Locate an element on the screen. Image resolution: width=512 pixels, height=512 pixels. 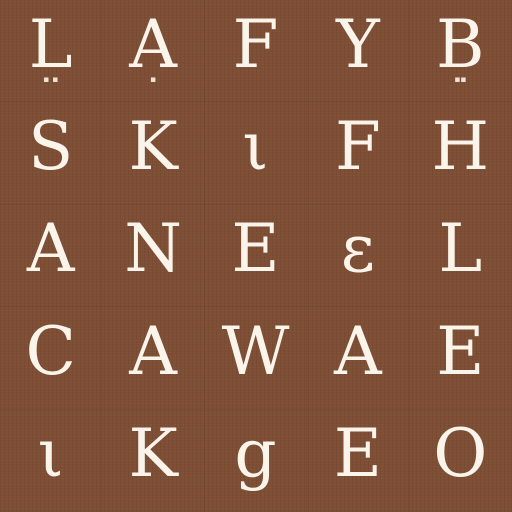
cell-r4-c5: E is located at coordinates (460, 358).